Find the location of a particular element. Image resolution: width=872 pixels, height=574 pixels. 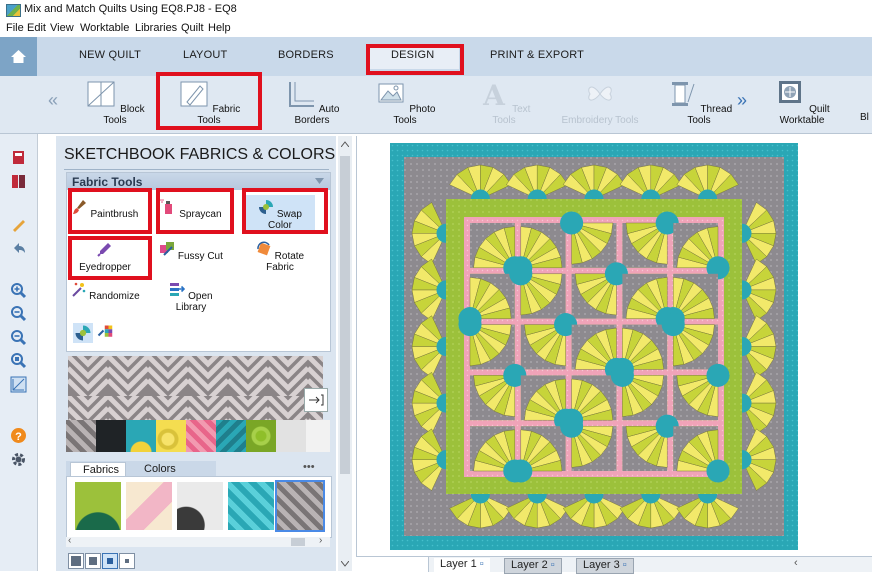

fabric-strip is located at coordinates (198, 436).